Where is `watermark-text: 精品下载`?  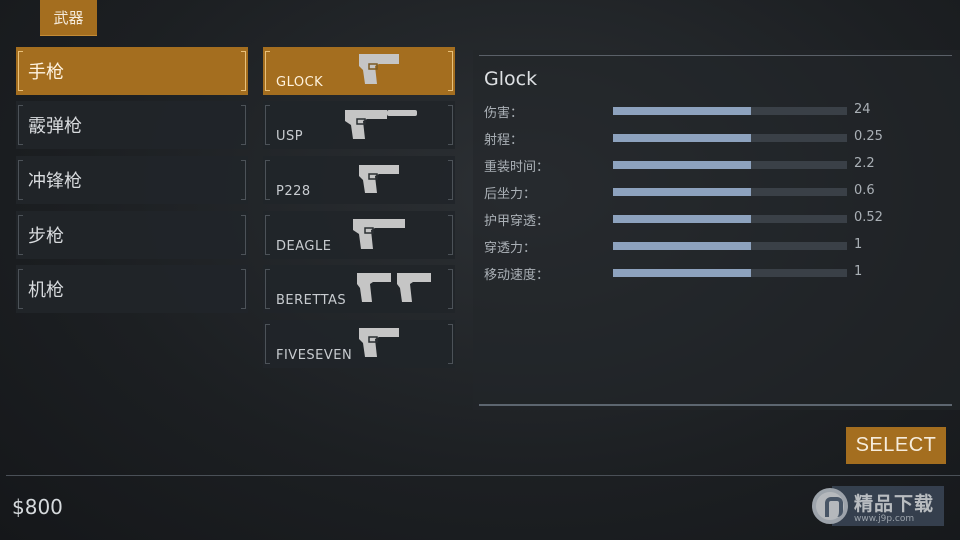
watermark-text: 精品下载 is located at coordinates (894, 504).